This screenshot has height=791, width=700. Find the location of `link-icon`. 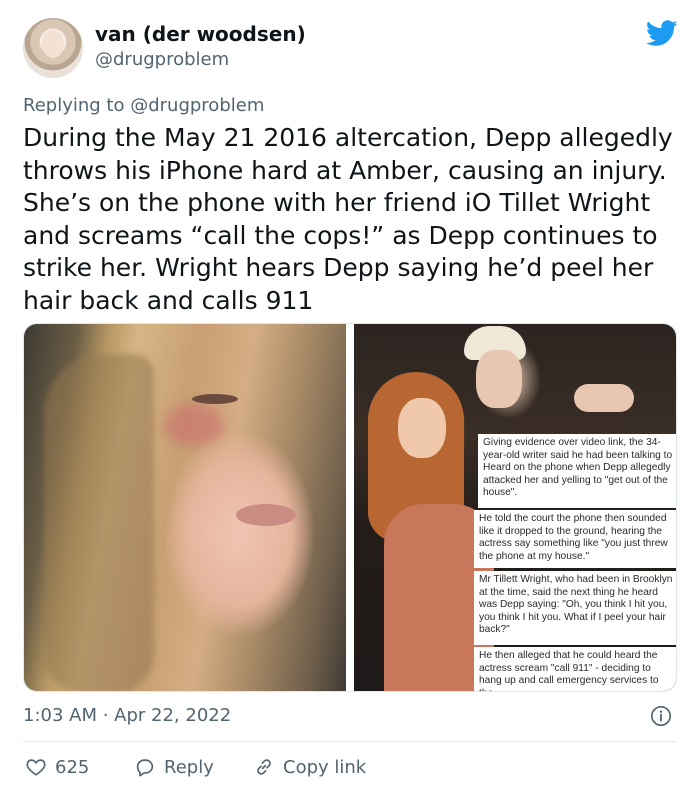

link-icon is located at coordinates (264, 767).